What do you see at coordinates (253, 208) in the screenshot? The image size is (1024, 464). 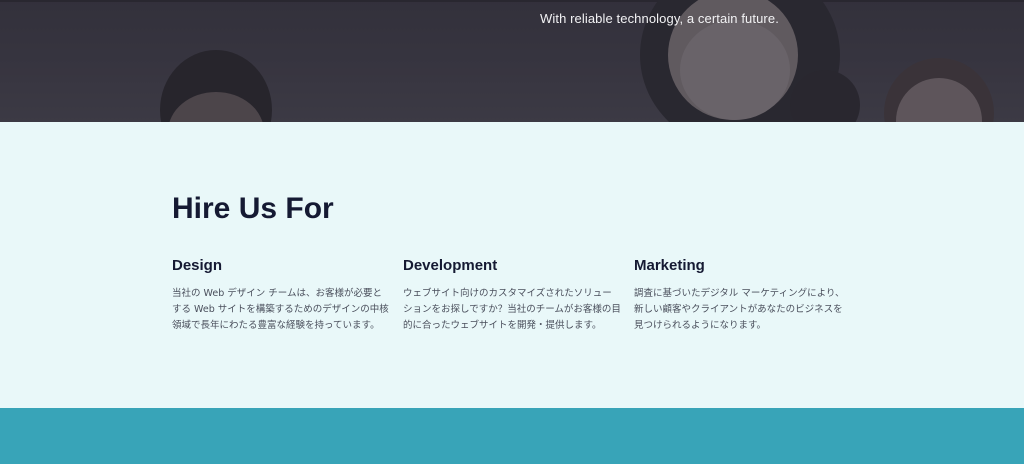 I see `section-heading: Hire Us For` at bounding box center [253, 208].